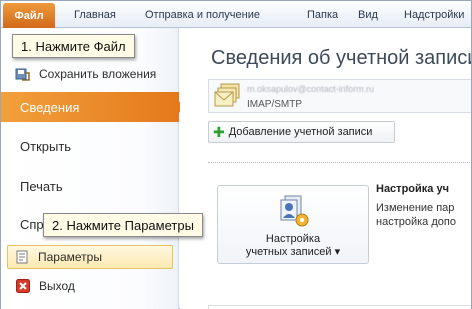  Describe the element at coordinates (50, 107) in the screenshot. I see `sidebar-item-label: Сведения` at that location.